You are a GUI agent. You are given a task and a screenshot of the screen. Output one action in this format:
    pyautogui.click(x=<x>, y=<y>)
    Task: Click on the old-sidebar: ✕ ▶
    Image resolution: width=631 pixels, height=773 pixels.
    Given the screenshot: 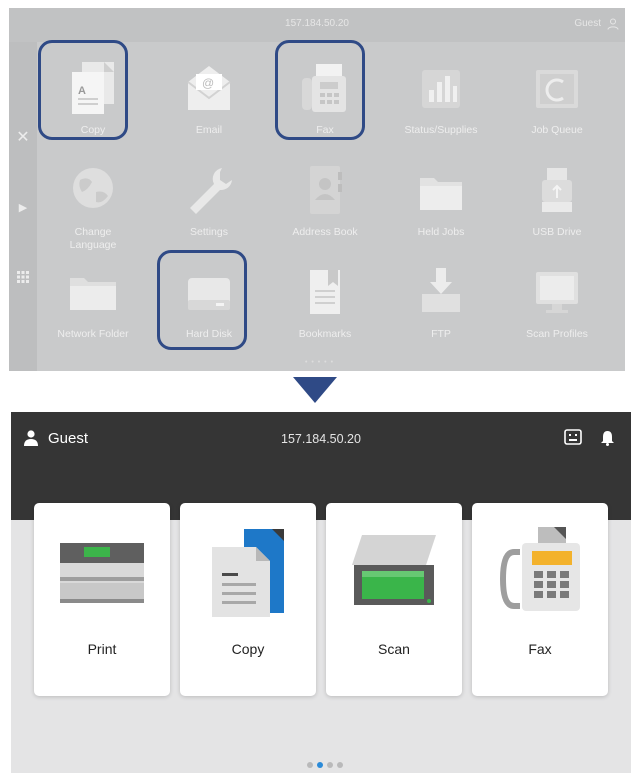 What is the action you would take?
    pyautogui.click(x=23, y=206)
    